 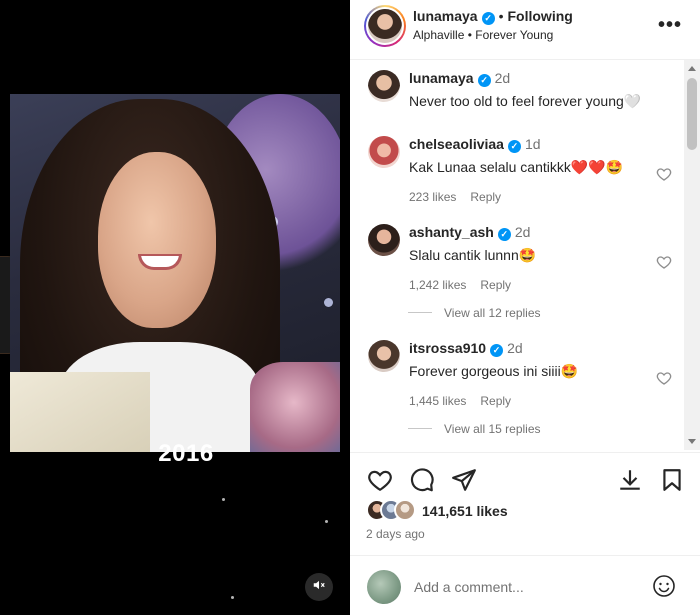 What do you see at coordinates (692, 441) in the screenshot?
I see `scroll-down-arrow` at bounding box center [692, 441].